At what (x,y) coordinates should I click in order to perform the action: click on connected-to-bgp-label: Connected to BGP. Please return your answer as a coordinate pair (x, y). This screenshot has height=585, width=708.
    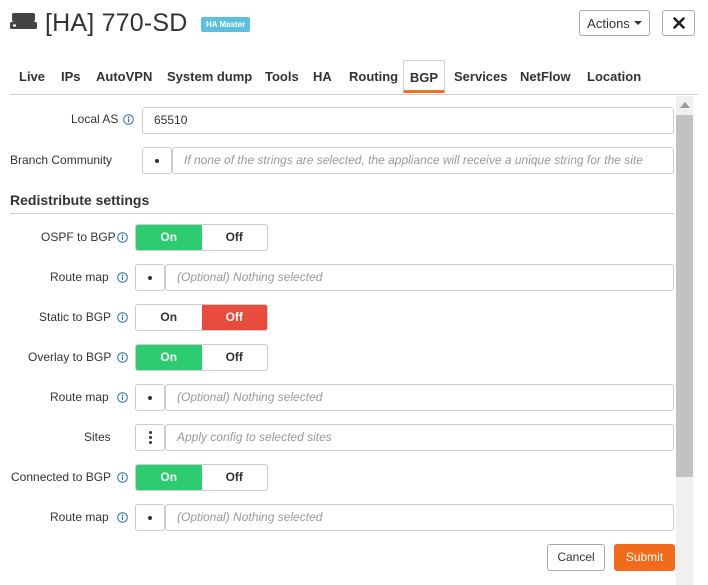
    Looking at the image, I should click on (61, 477).